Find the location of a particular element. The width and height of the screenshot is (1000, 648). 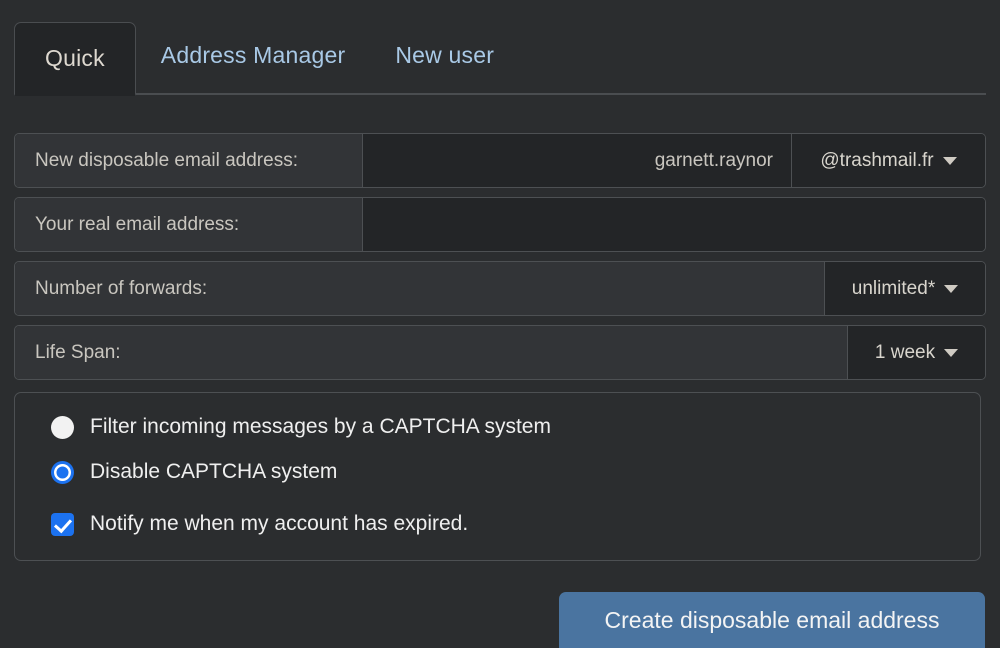

tab-address-manager-label: Address Manager is located at coordinates (253, 54).